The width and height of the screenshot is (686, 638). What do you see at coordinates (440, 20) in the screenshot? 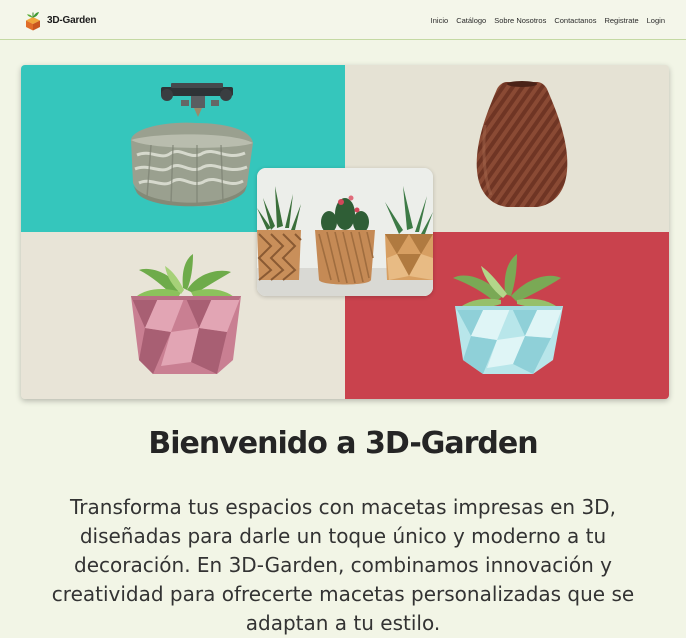
I see `nav-link-inicio: Inicio` at bounding box center [440, 20].